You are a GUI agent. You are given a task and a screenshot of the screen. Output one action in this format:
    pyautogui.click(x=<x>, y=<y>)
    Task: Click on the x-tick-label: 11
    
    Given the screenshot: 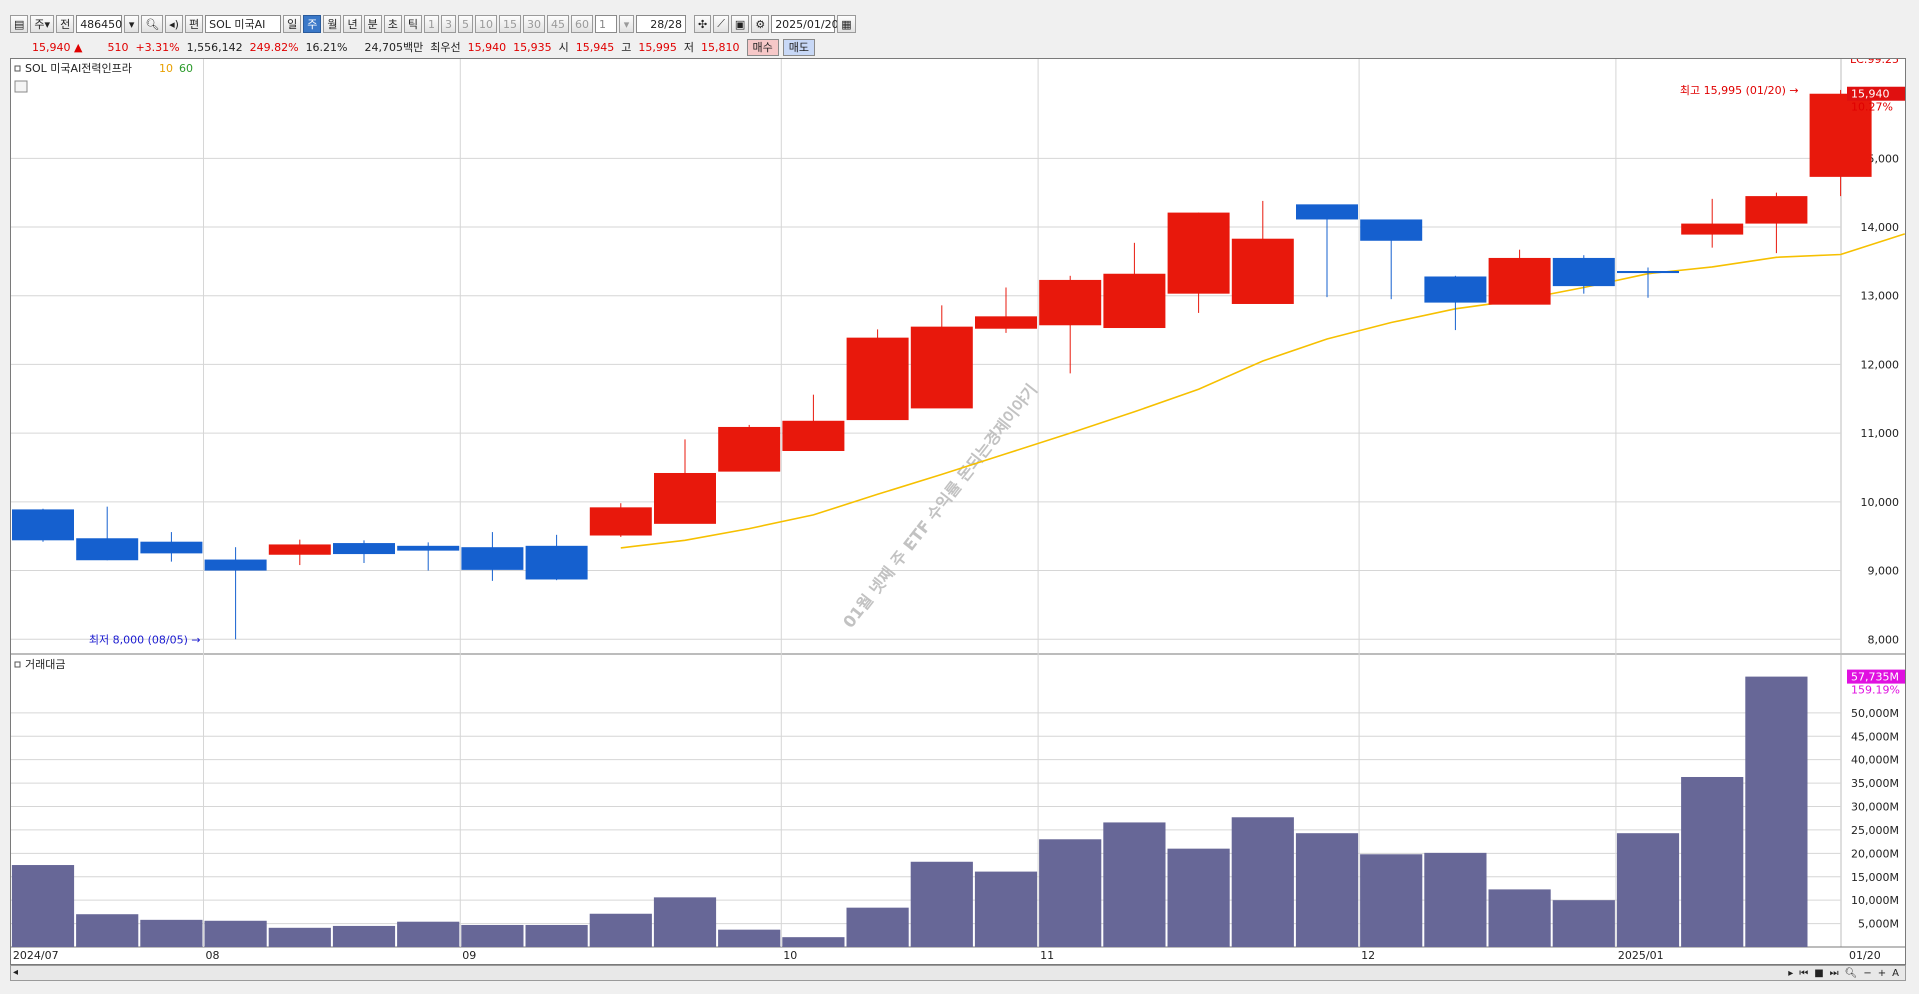 What is the action you would take?
    pyautogui.click(x=1047, y=955)
    